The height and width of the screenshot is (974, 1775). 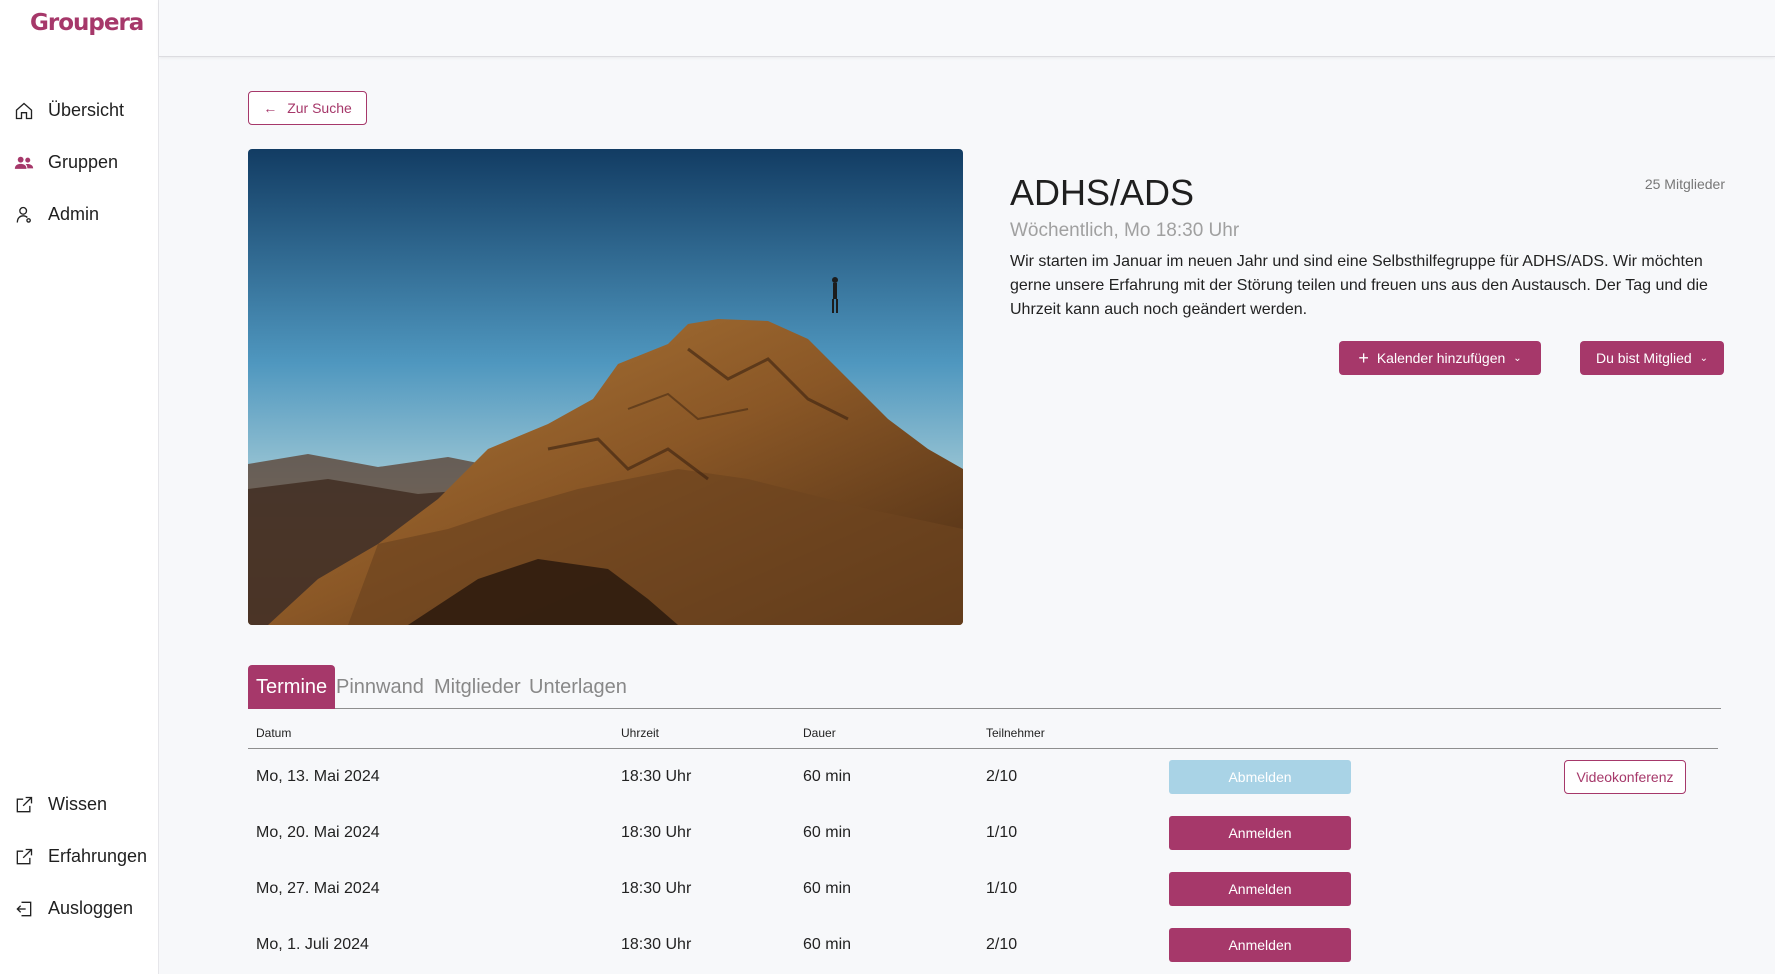 What do you see at coordinates (1260, 777) in the screenshot?
I see `unsubscribe-button: Abmelden` at bounding box center [1260, 777].